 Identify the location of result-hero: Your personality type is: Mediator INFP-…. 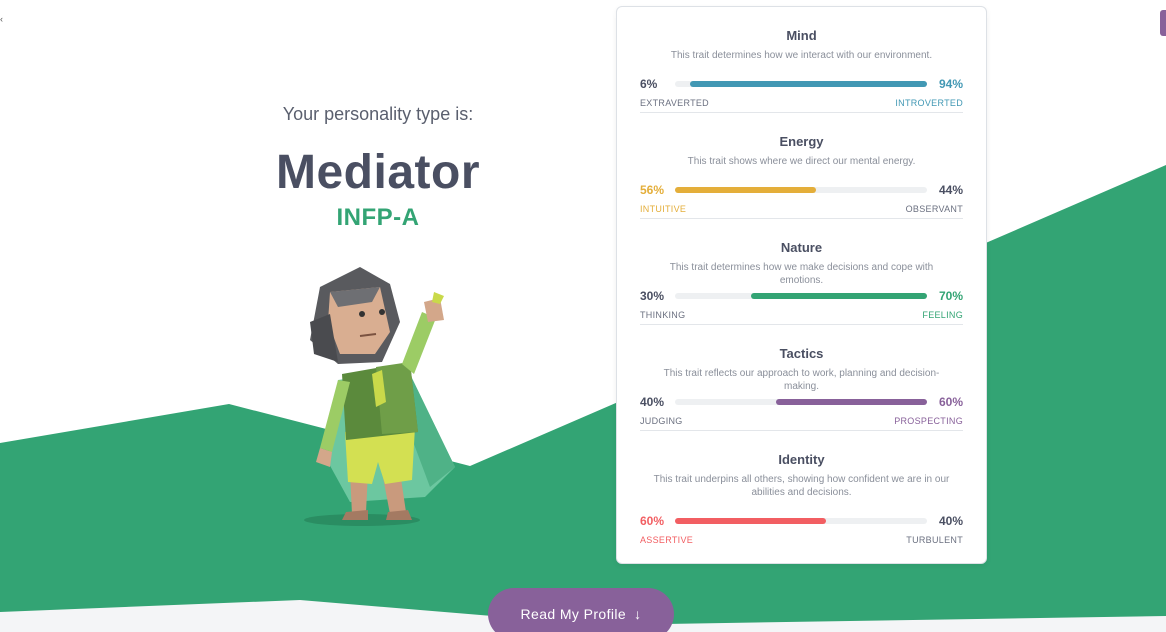
(378, 166).